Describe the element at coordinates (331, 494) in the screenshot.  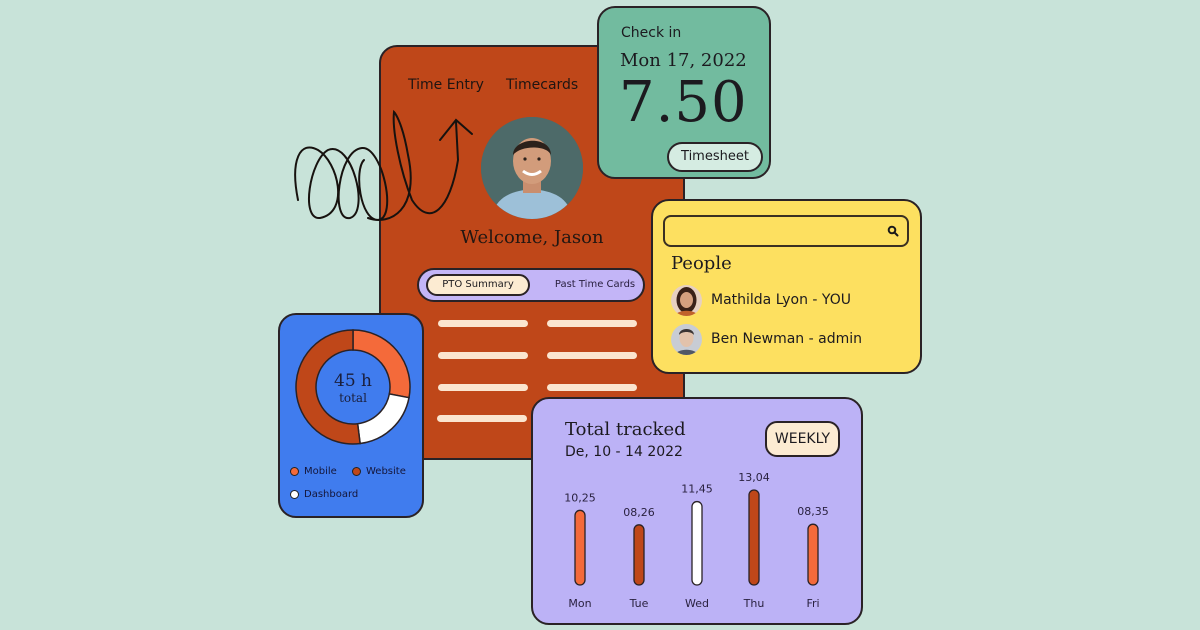
I see `legend-label: Dashboard` at that location.